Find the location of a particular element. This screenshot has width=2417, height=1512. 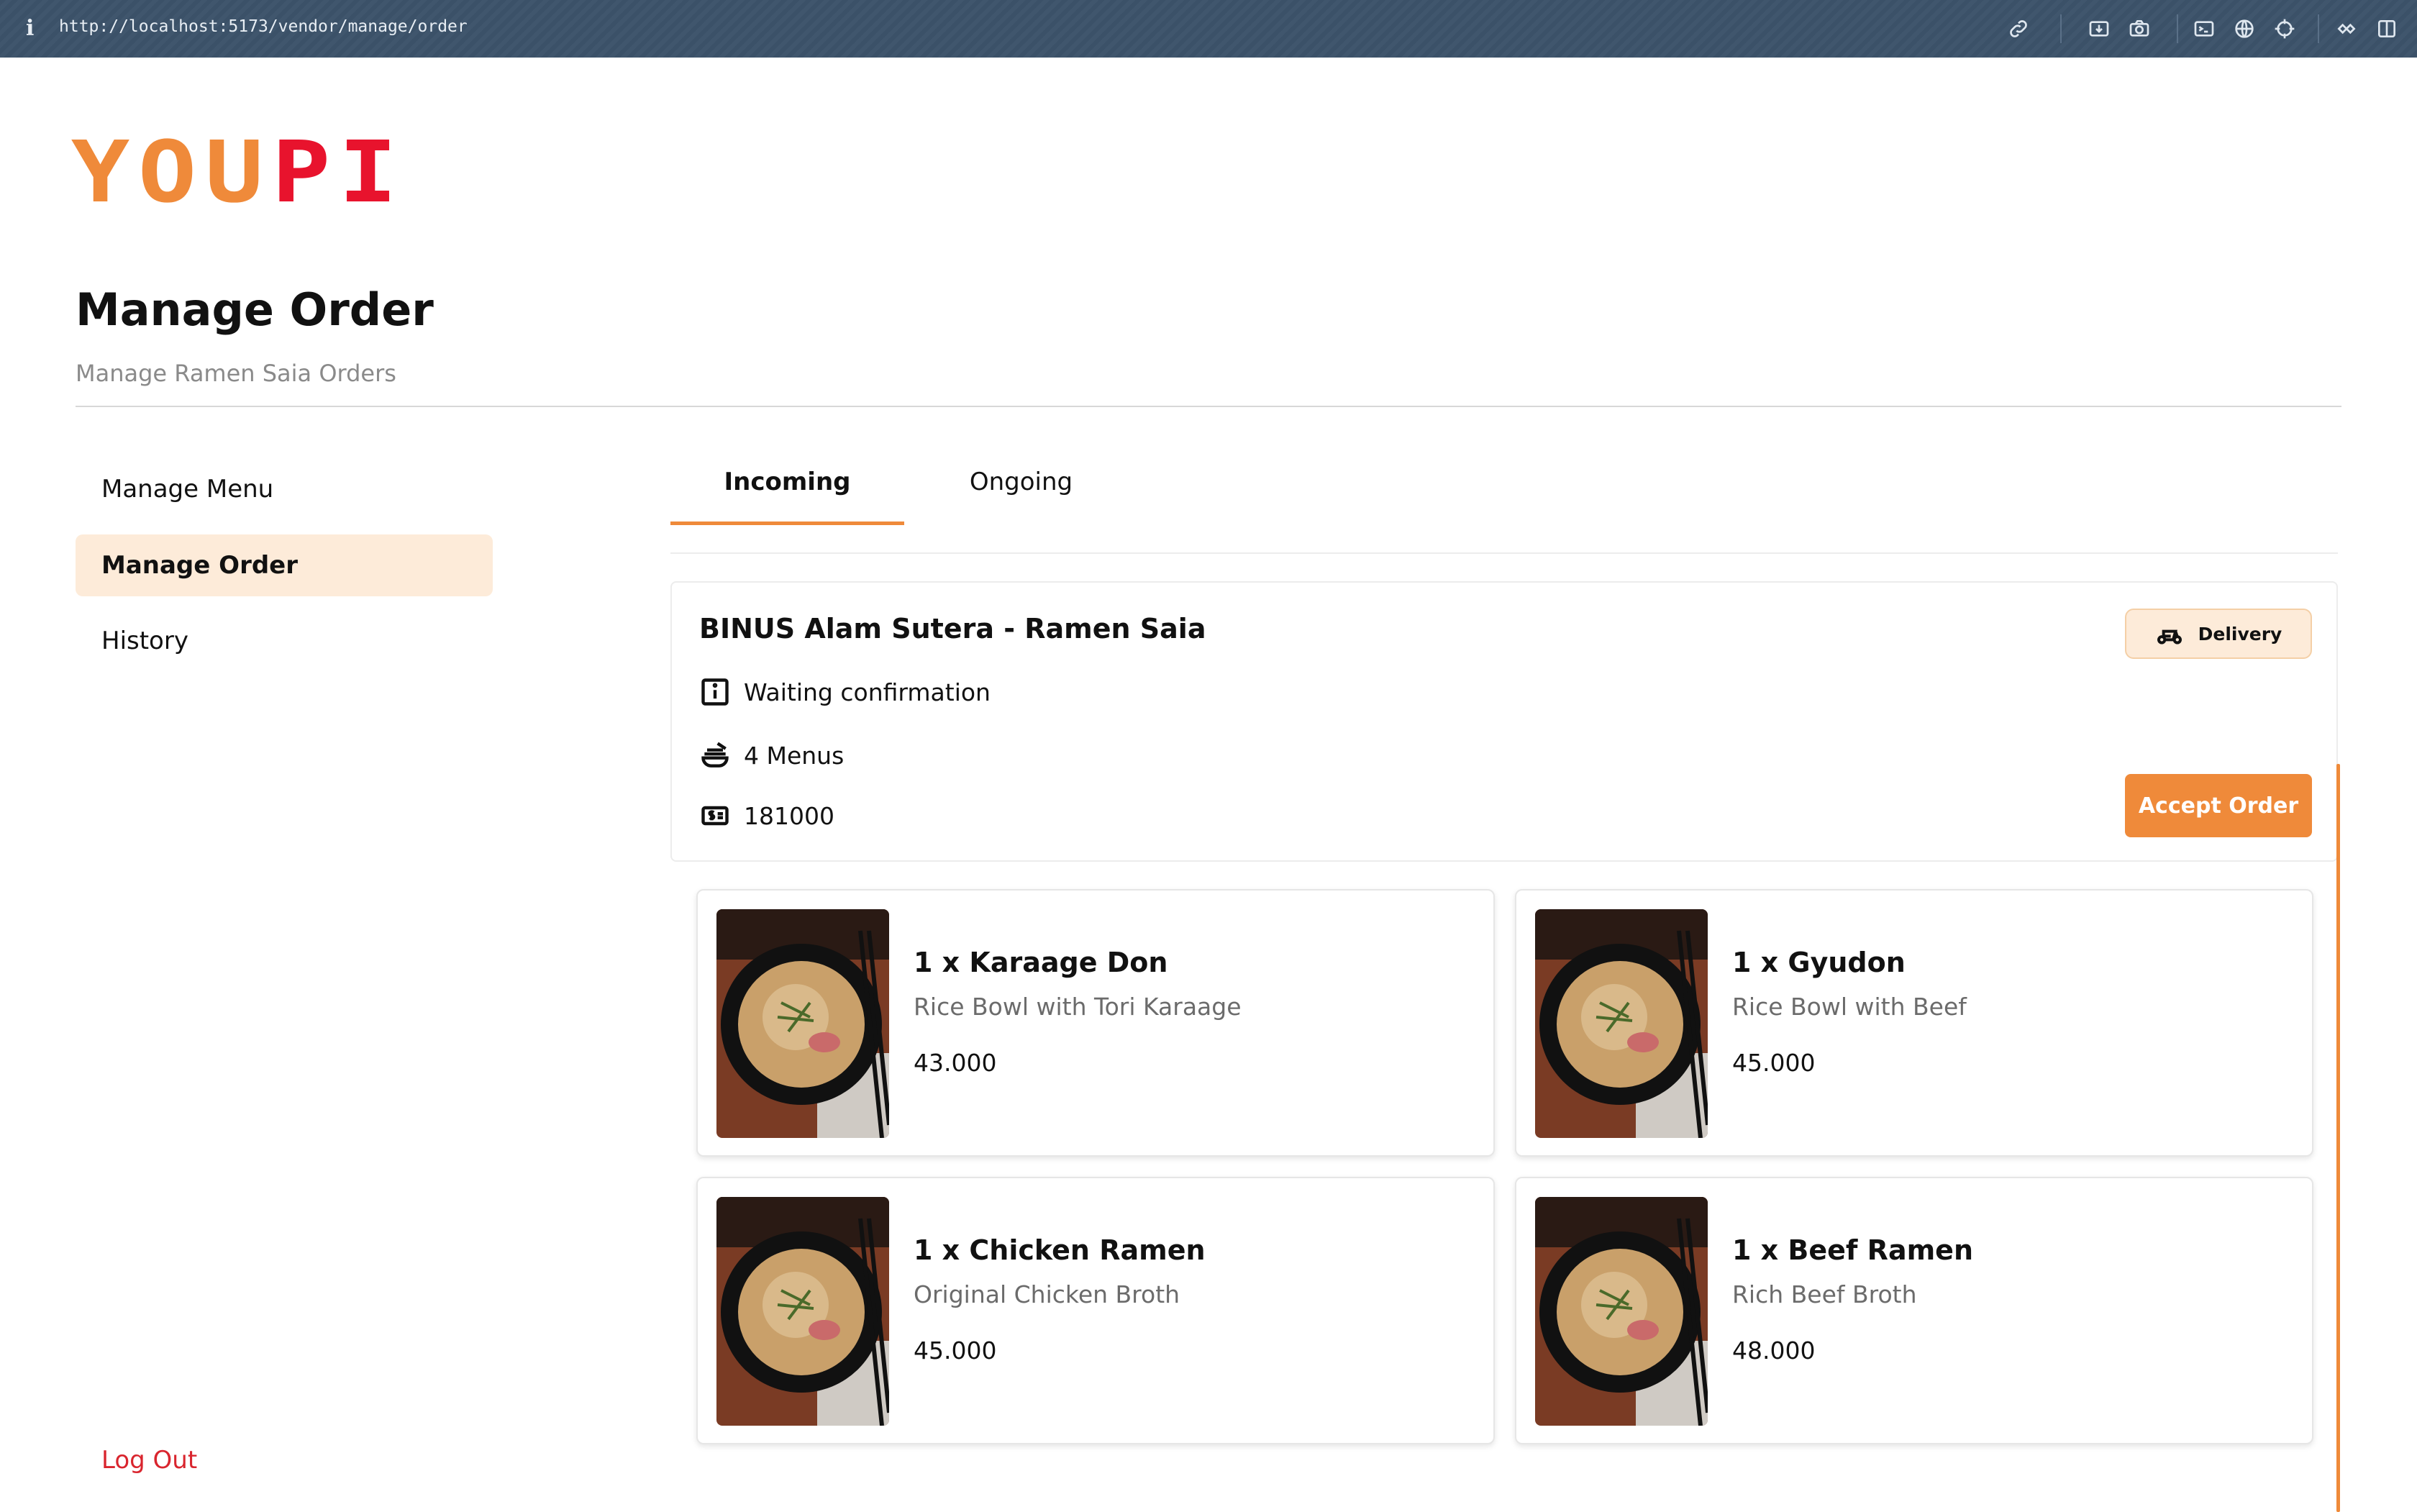

link-icon is located at coordinates (2018, 29).